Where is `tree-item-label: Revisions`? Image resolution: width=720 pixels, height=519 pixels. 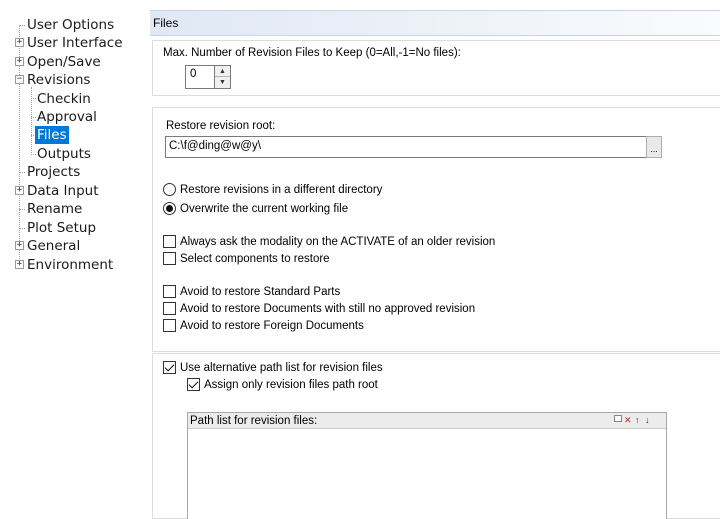 tree-item-label: Revisions is located at coordinates (59, 80).